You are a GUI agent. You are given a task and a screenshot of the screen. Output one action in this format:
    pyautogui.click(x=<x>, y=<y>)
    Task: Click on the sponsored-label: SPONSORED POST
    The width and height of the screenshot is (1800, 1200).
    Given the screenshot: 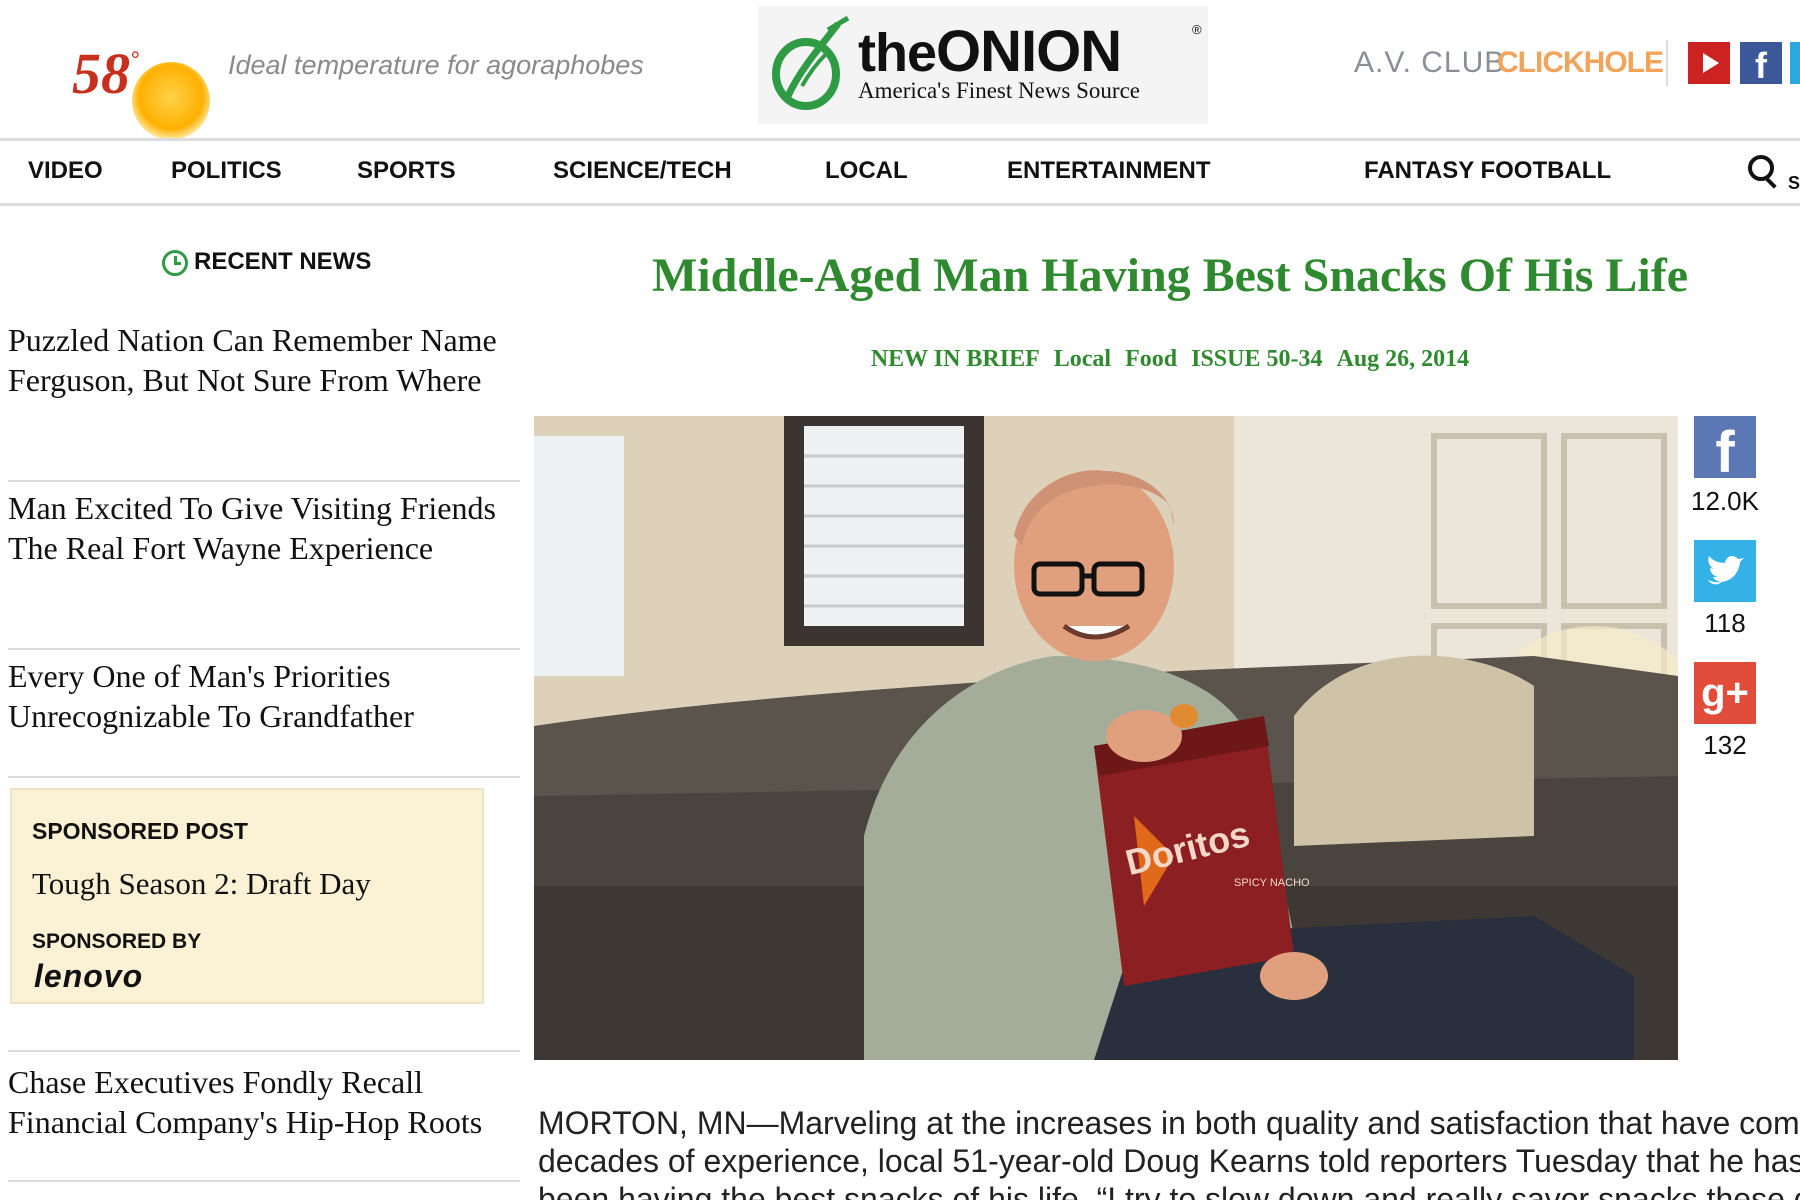 What is the action you would take?
    pyautogui.click(x=140, y=831)
    